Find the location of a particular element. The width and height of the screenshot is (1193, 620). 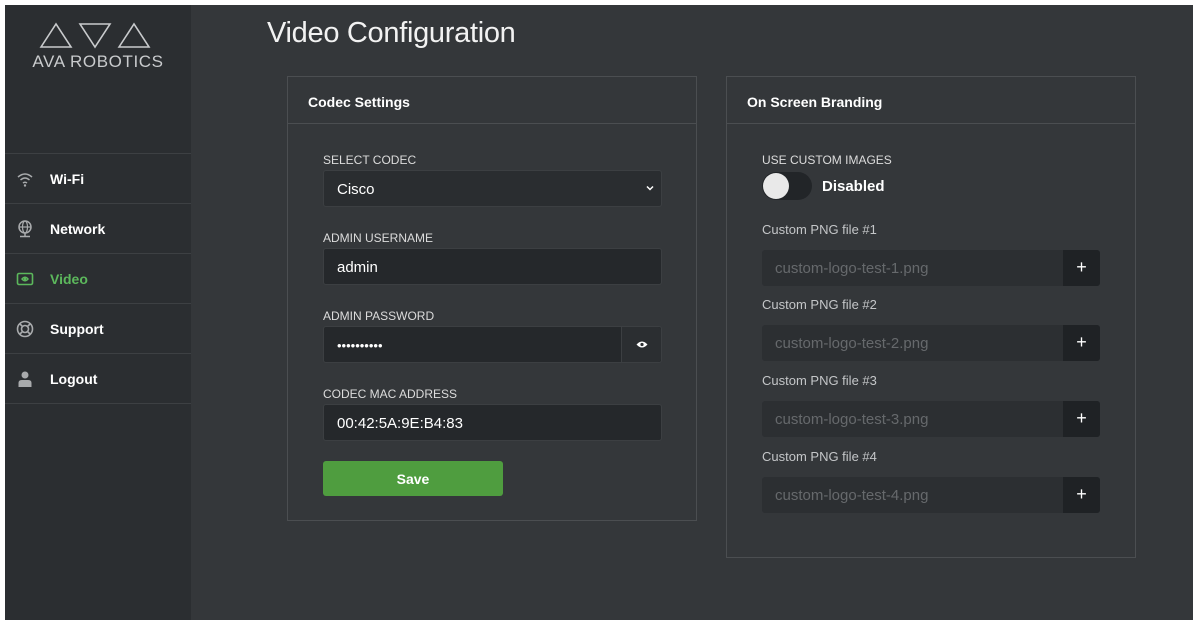

toggle-state-label: Disabled is located at coordinates (853, 186).